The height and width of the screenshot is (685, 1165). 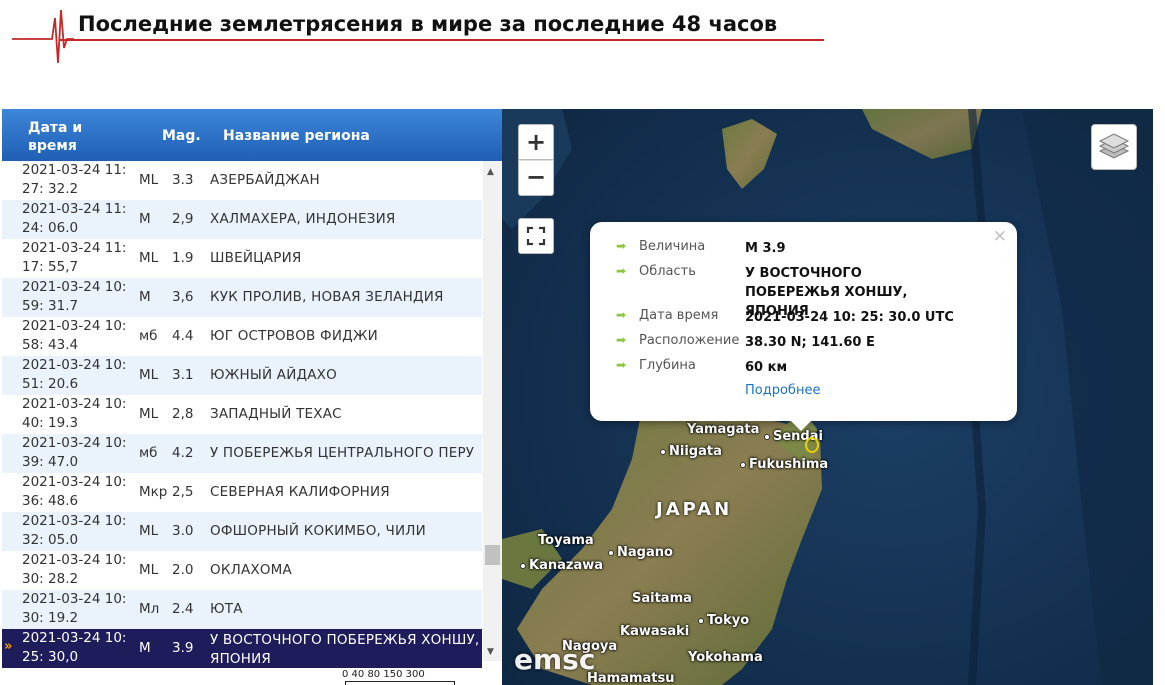 What do you see at coordinates (183, 219) in the screenshot?
I see `row-magnitude: 2,9` at bounding box center [183, 219].